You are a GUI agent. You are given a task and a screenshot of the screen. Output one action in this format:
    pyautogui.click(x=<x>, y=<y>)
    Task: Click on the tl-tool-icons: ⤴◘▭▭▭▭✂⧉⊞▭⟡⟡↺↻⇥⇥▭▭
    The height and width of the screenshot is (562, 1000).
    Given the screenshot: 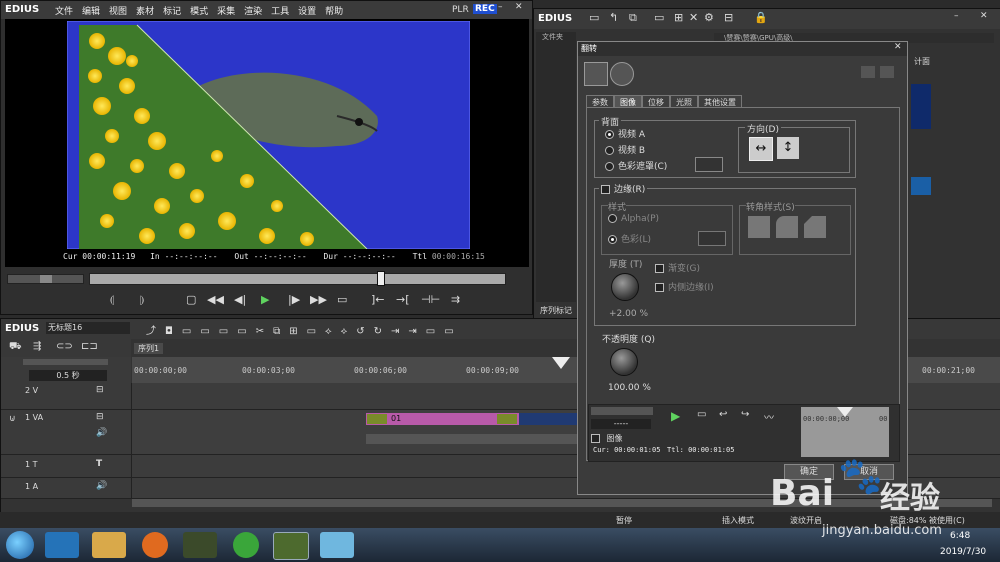 What is the action you would take?
    pyautogui.click(x=304, y=329)
    